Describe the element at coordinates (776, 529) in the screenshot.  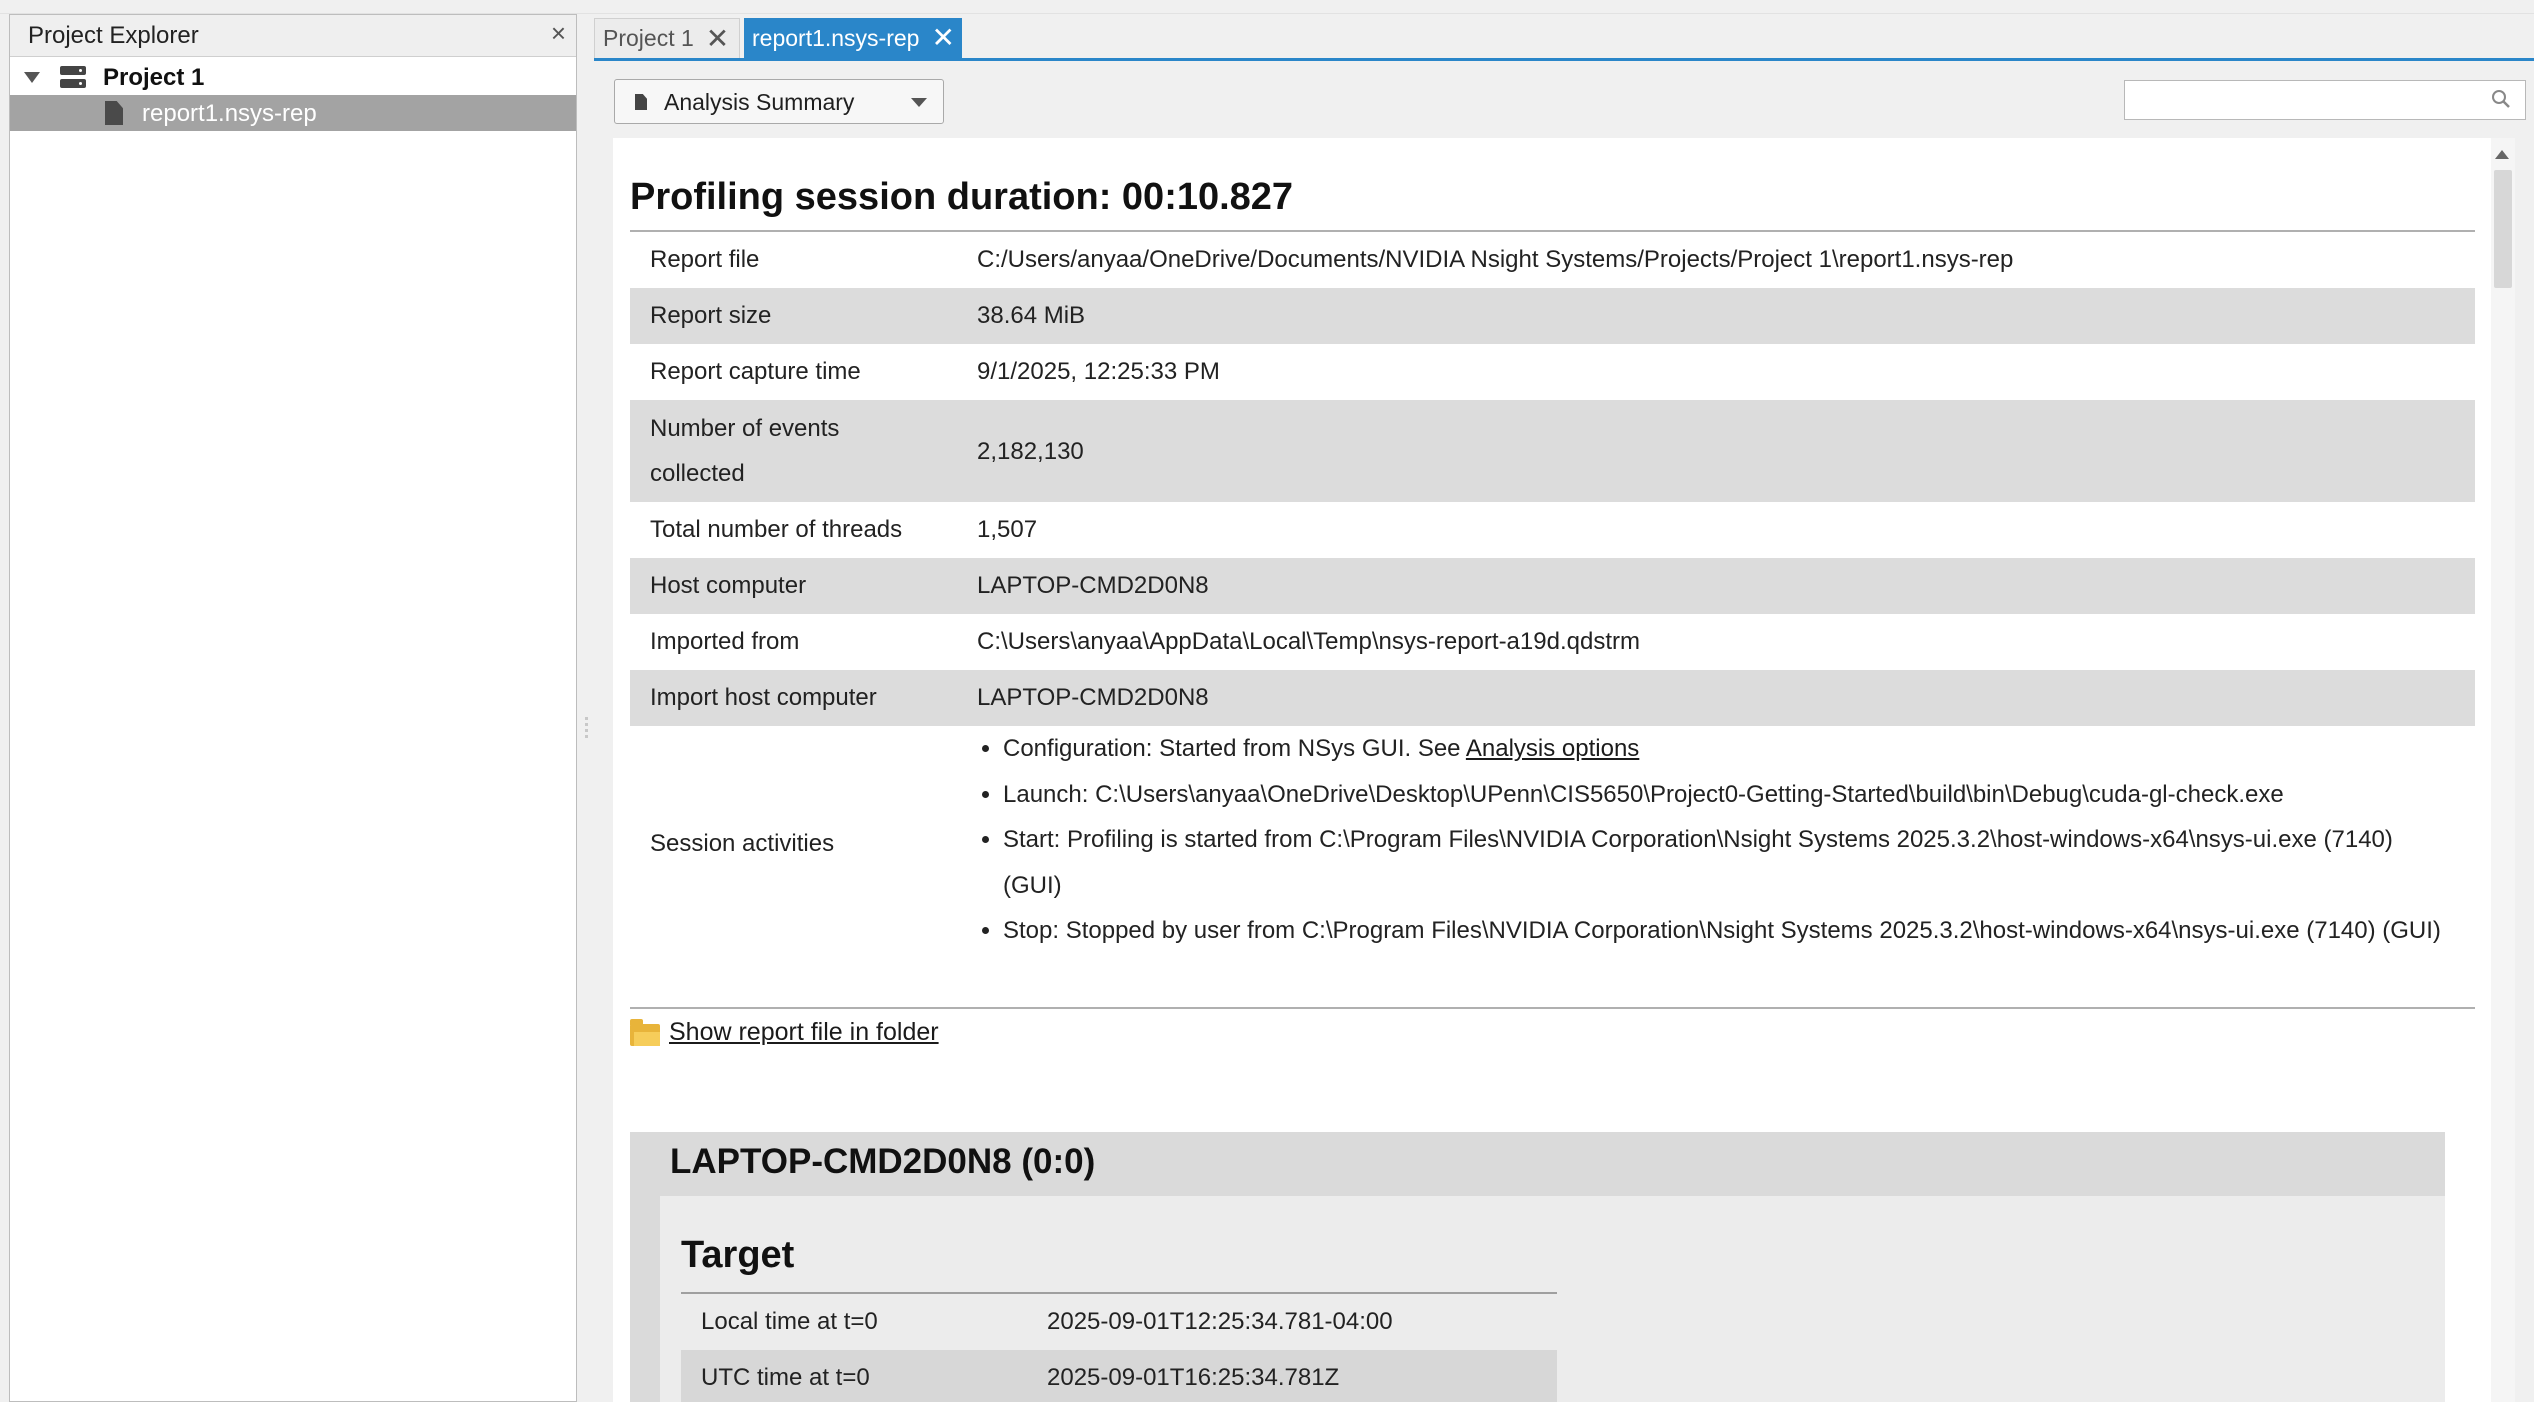
I see `row-key: Total number of threads` at that location.